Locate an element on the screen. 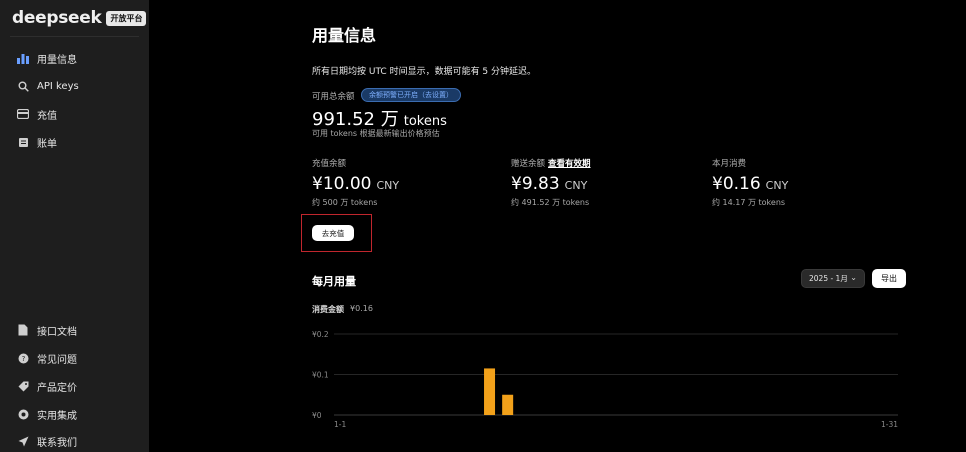 The image size is (966, 452). view-expiry-link: 查看有效期 is located at coordinates (569, 163).